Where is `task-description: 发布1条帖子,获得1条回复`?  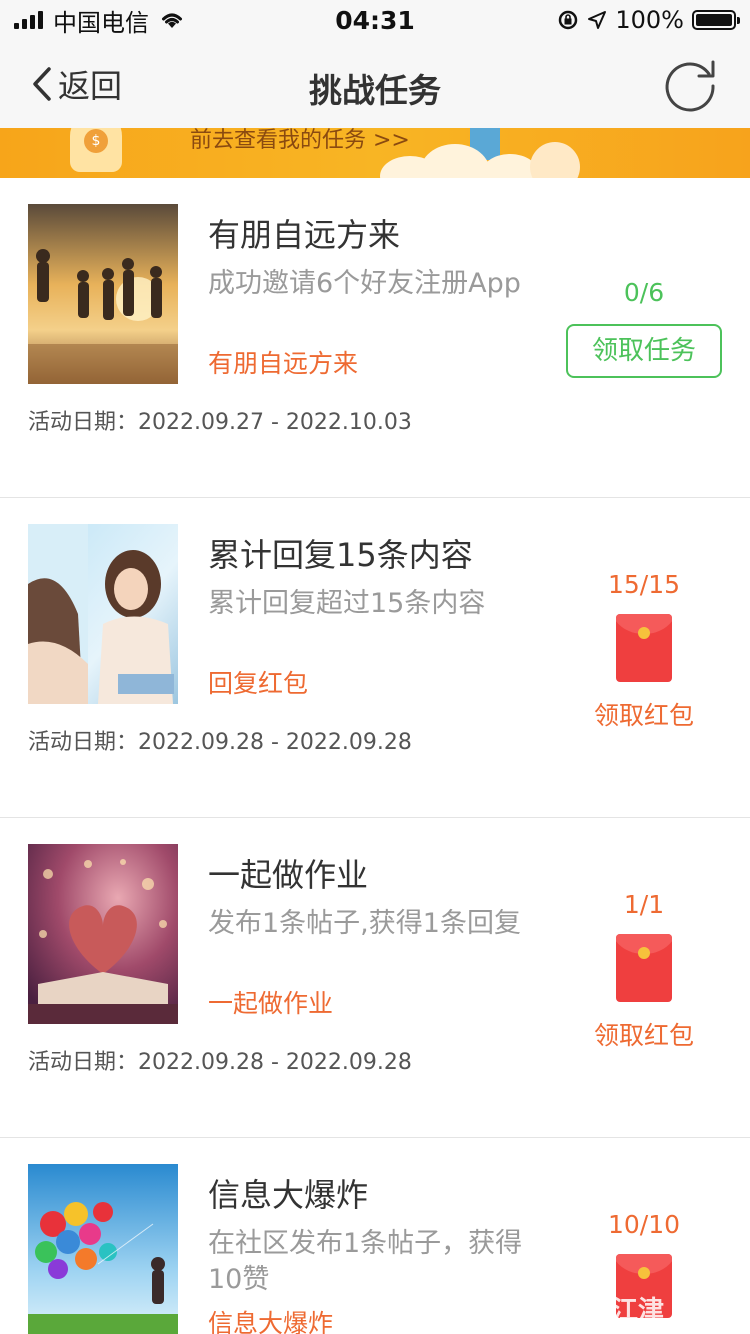 task-description: 发布1条帖子,获得1条回复 is located at coordinates (364, 923).